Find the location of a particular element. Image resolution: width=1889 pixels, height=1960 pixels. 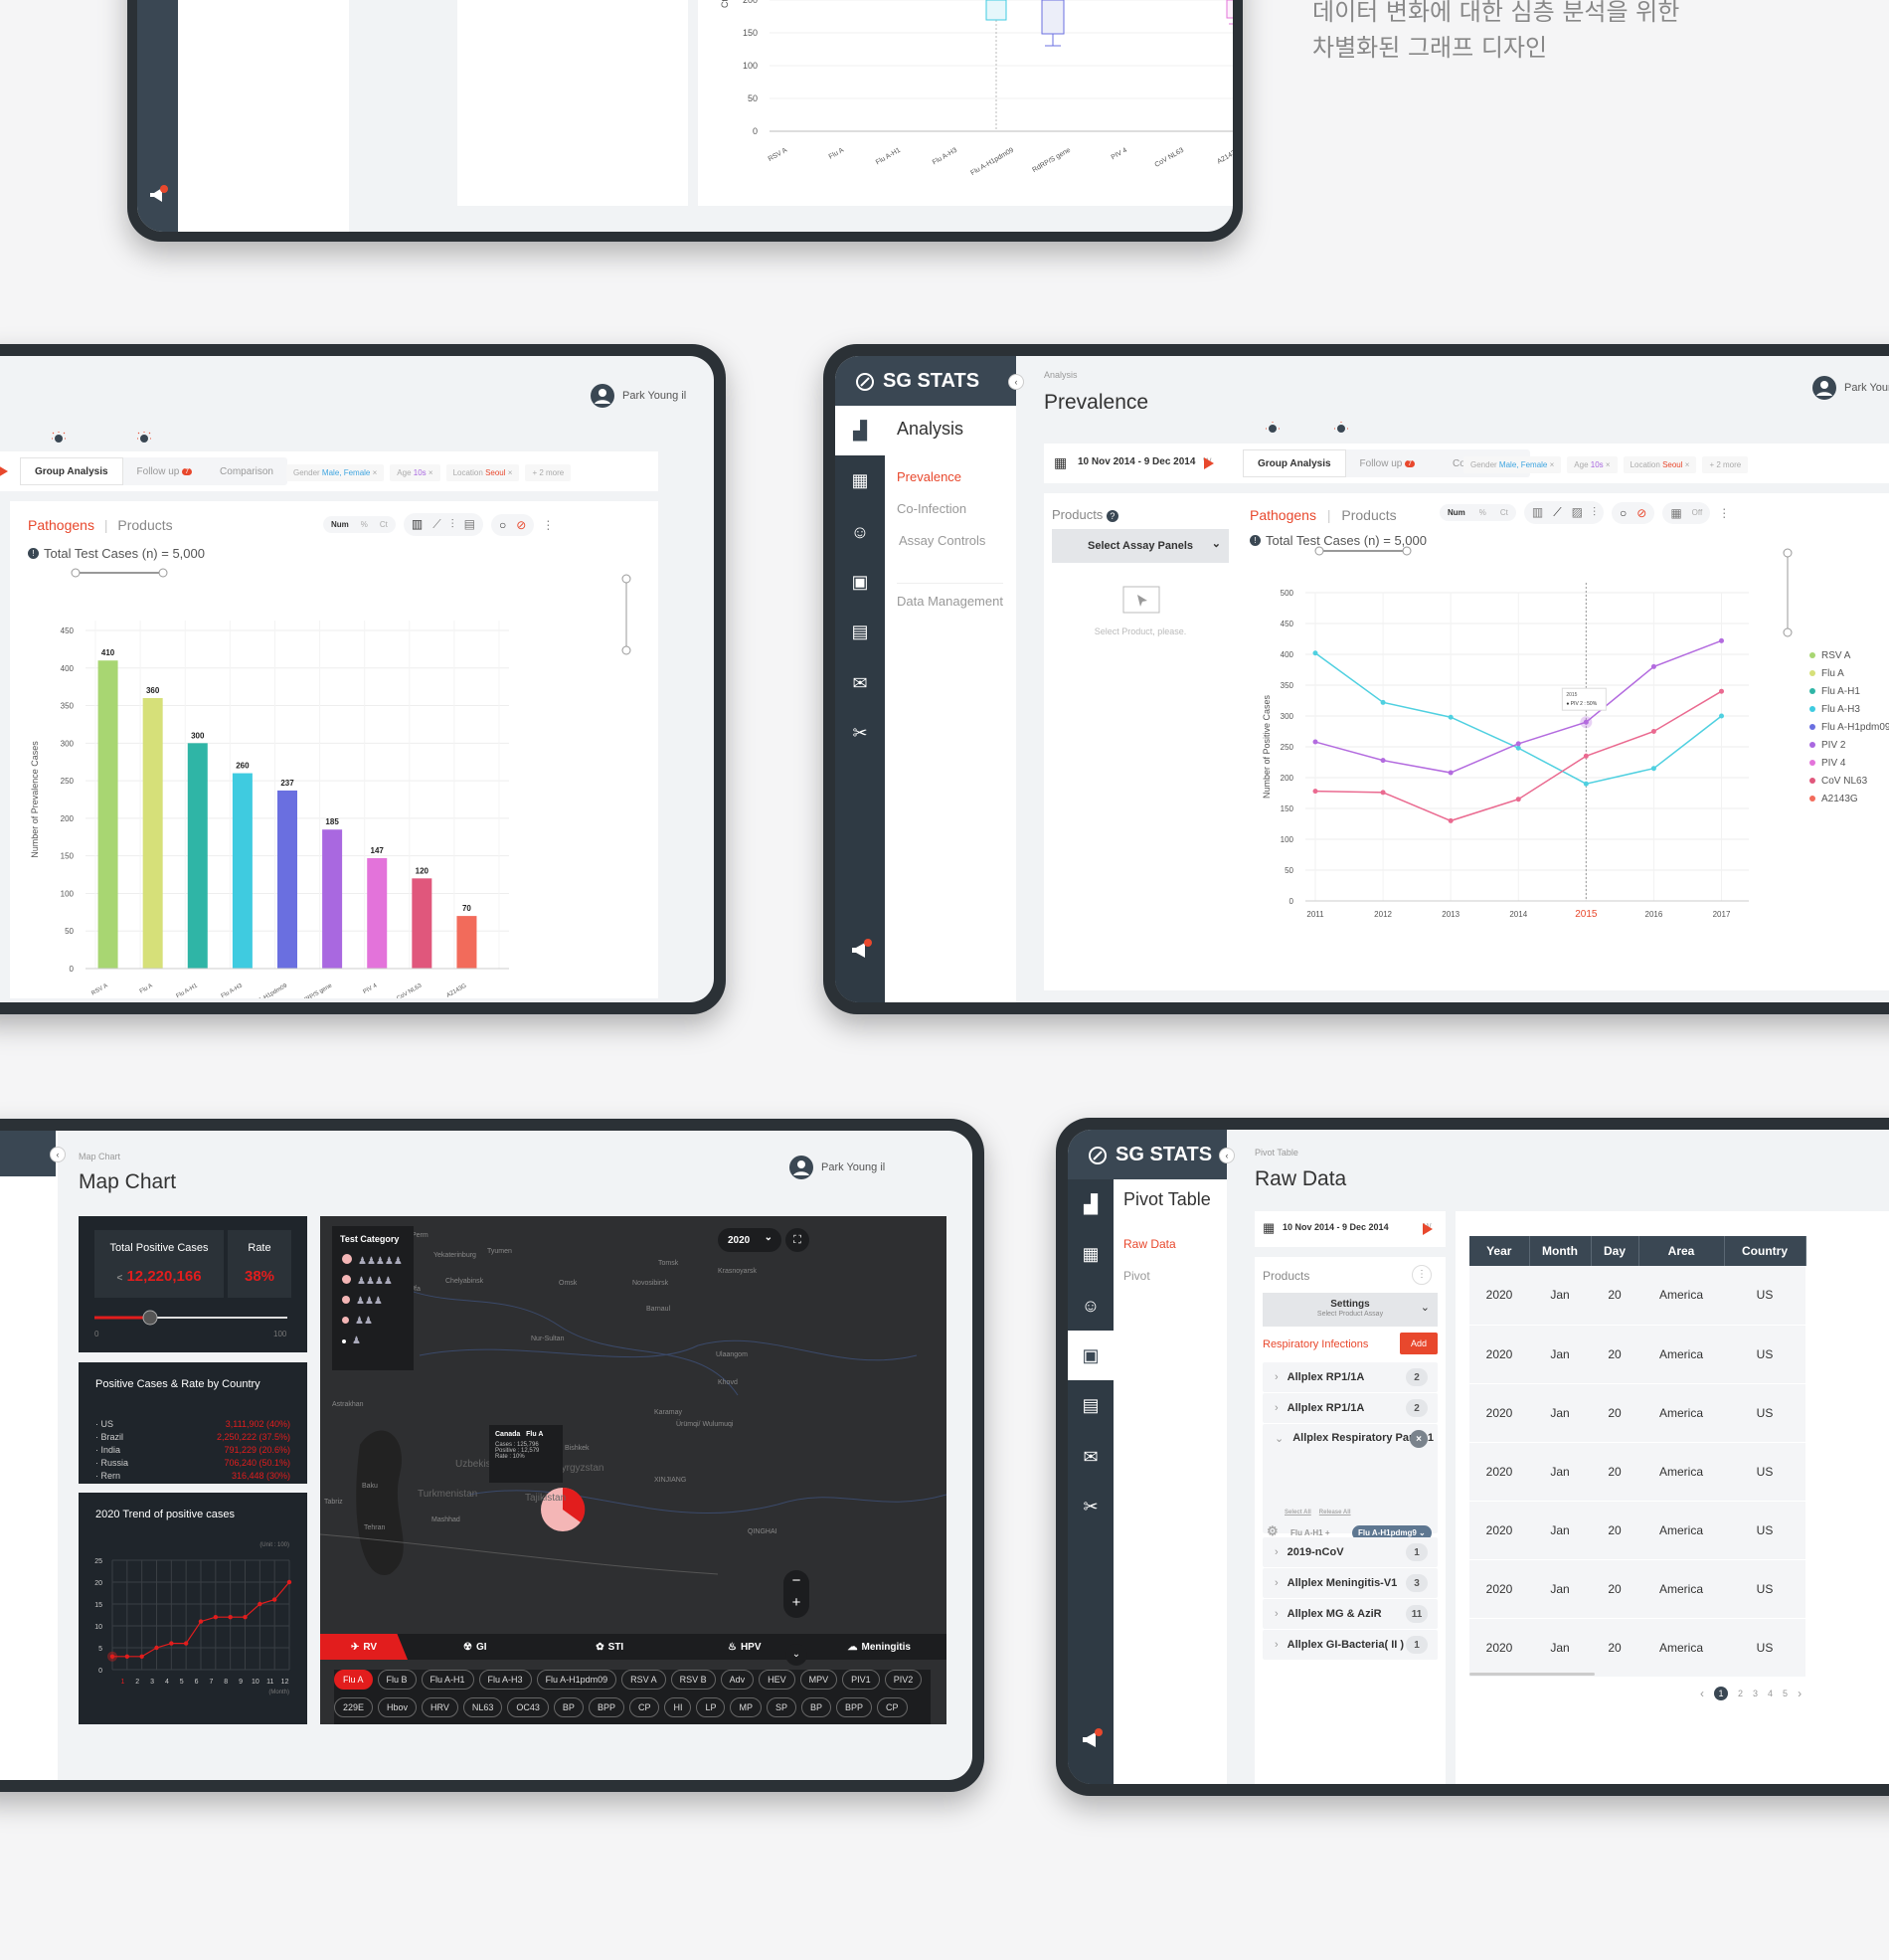

country-row: · India 791,229 (20.6%) is located at coordinates (192, 1450).